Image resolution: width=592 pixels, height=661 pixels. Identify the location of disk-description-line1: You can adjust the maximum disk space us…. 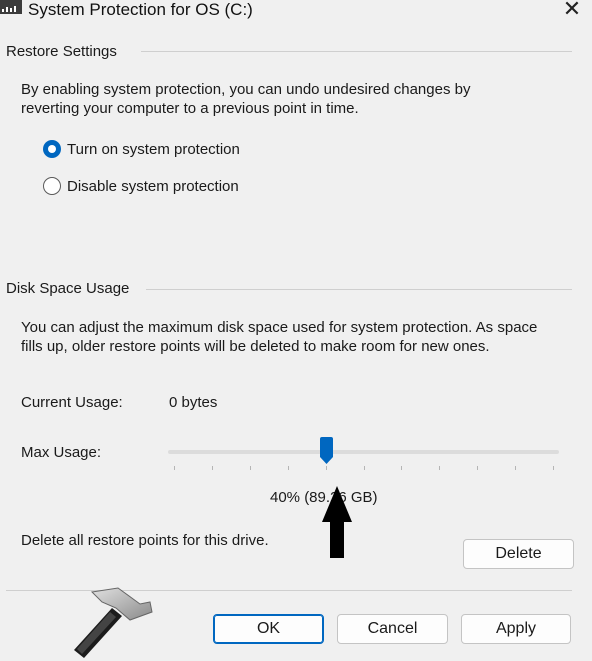
(279, 327).